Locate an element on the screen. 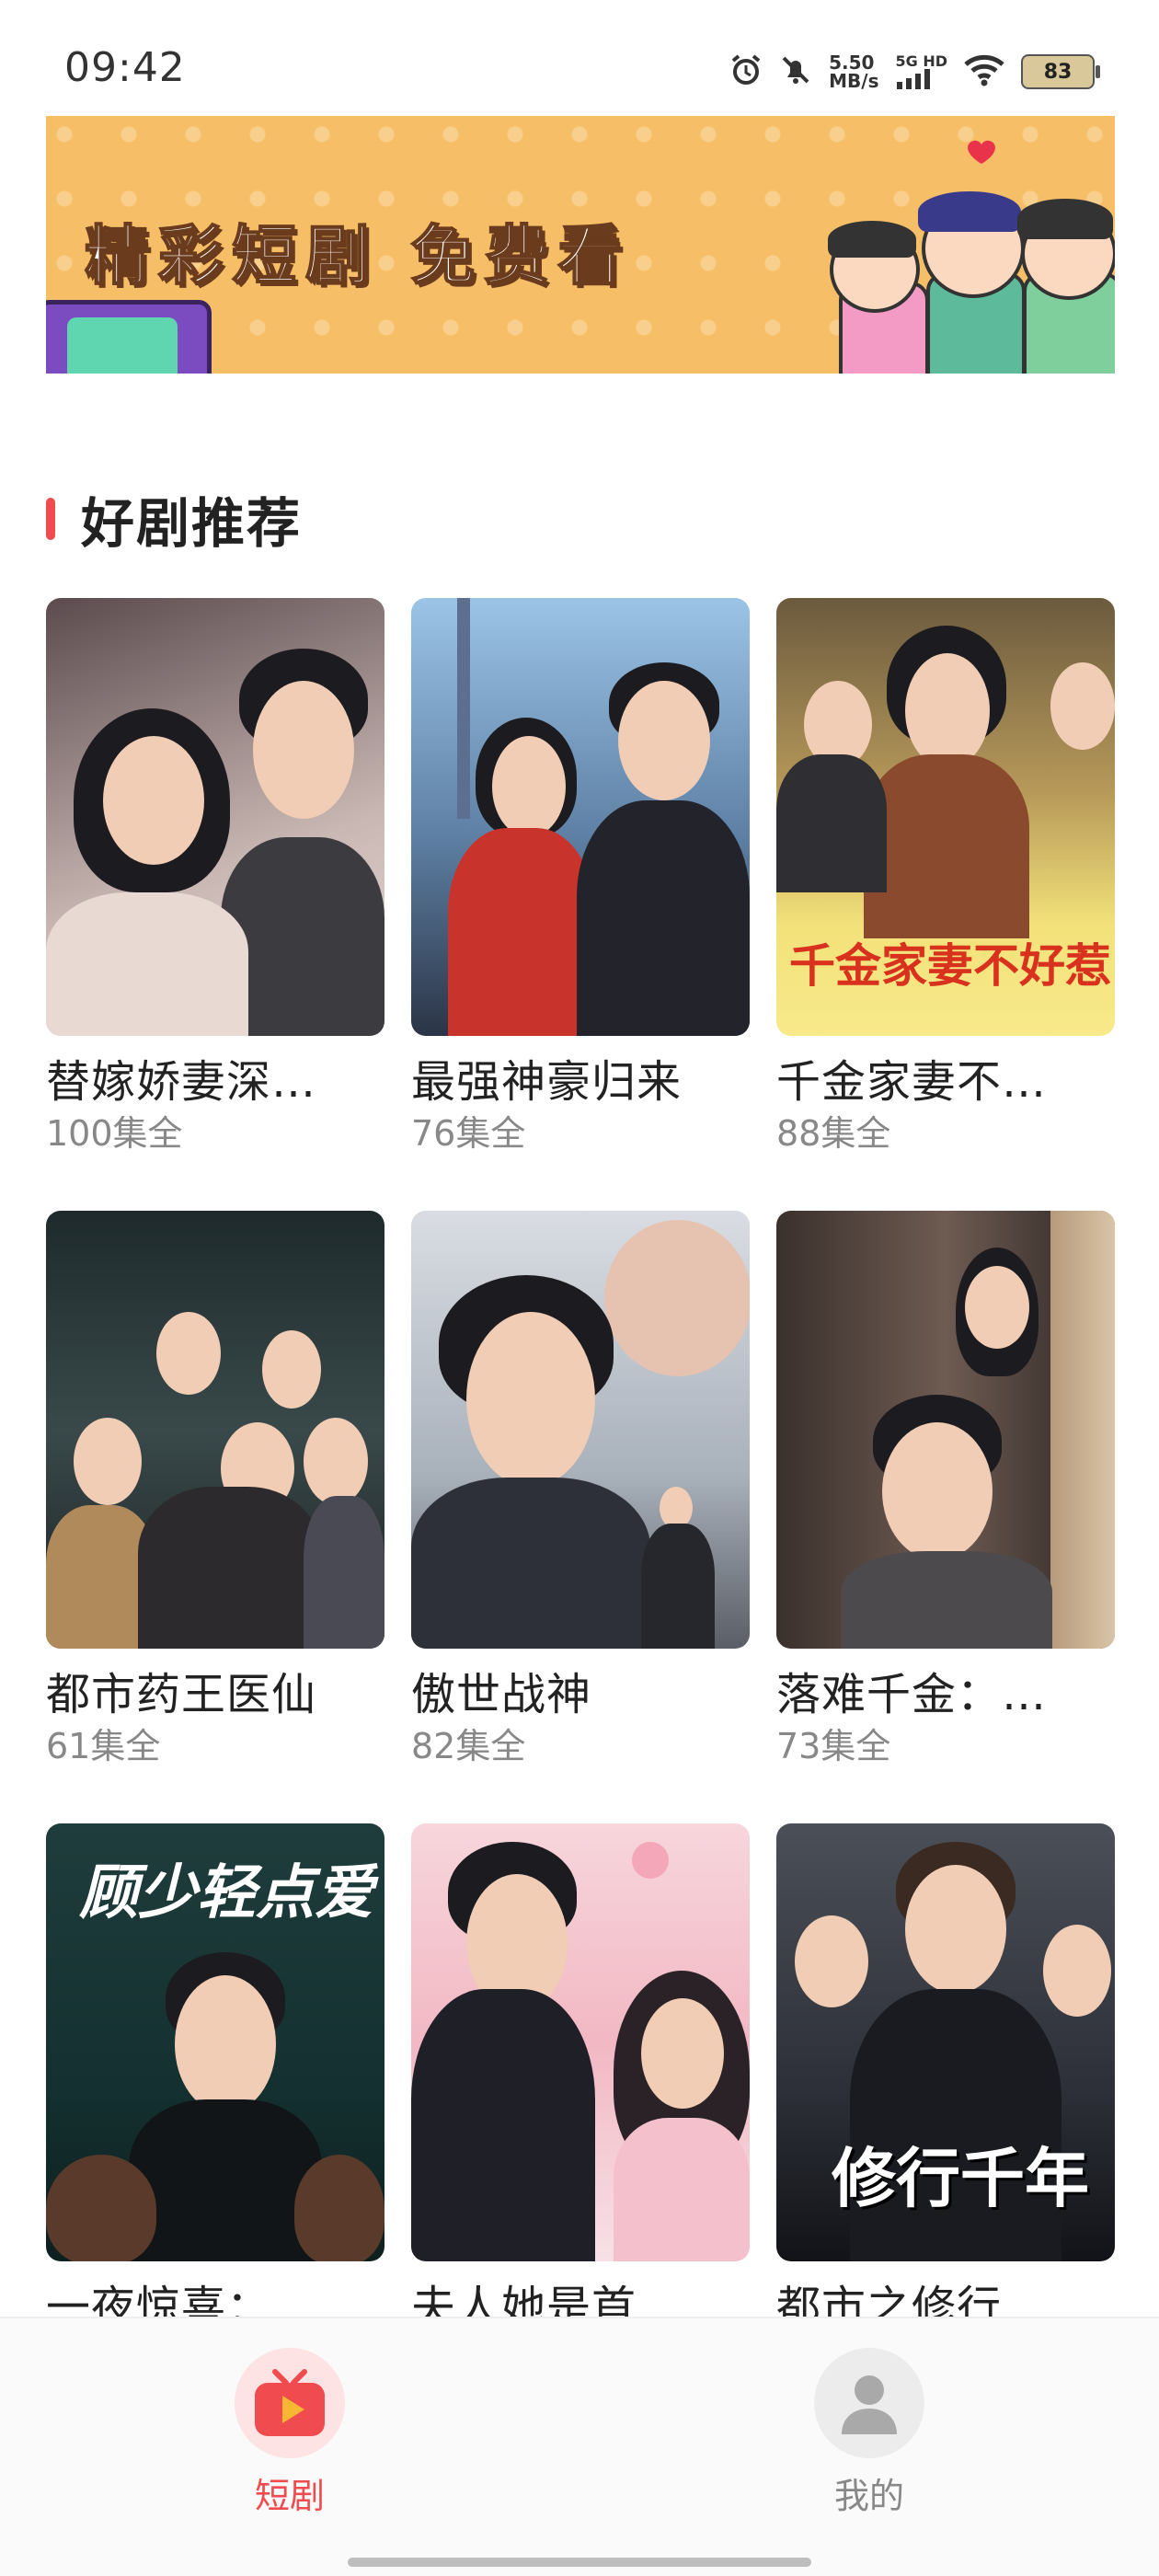 The height and width of the screenshot is (2576, 1159). drama-episodes: 100集全 is located at coordinates (114, 1133).